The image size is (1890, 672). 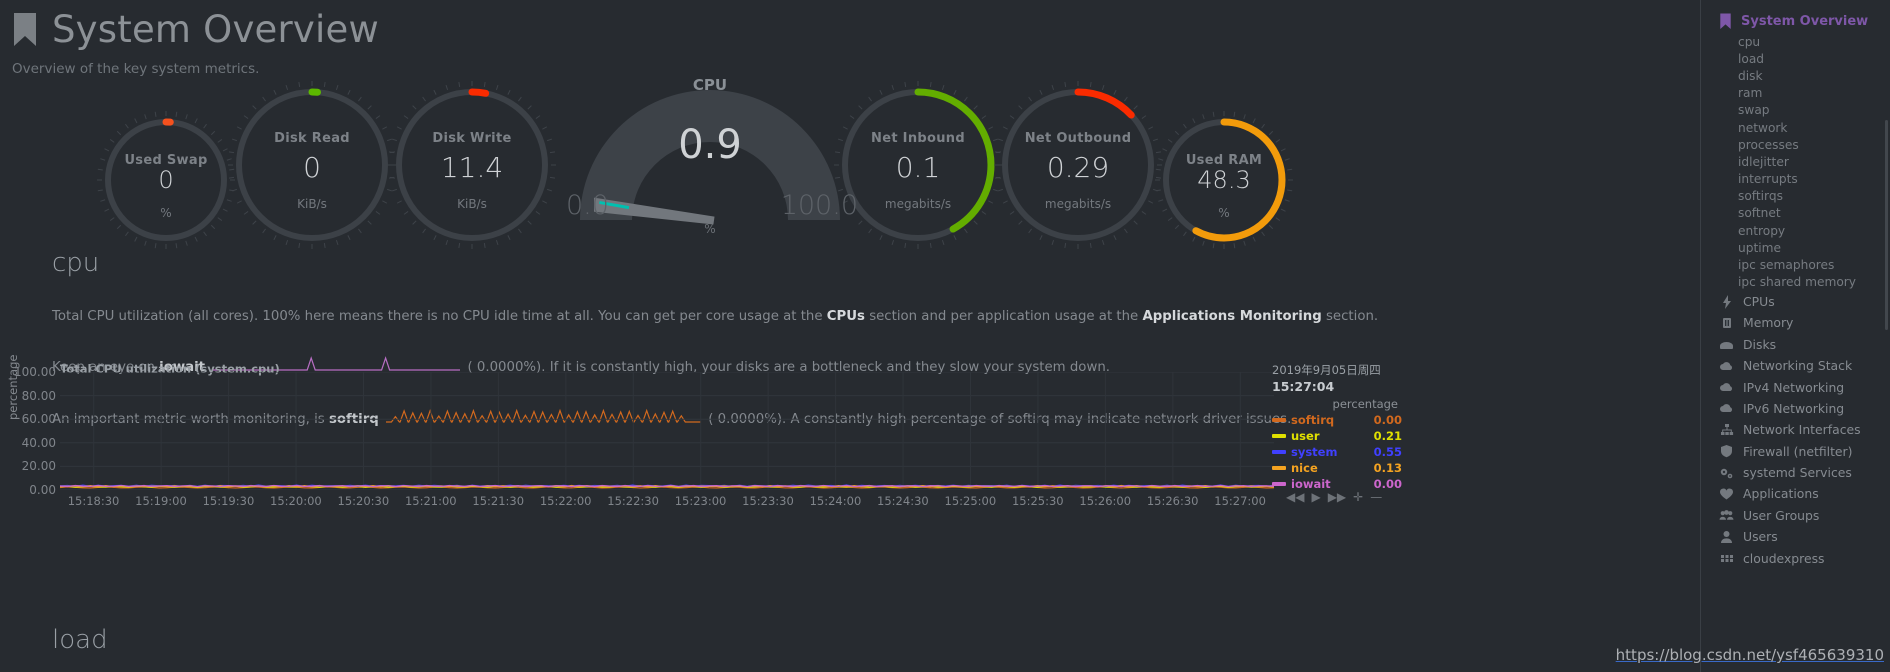 What do you see at coordinates (1781, 515) in the screenshot?
I see `sidebar-item-label: User Groups` at bounding box center [1781, 515].